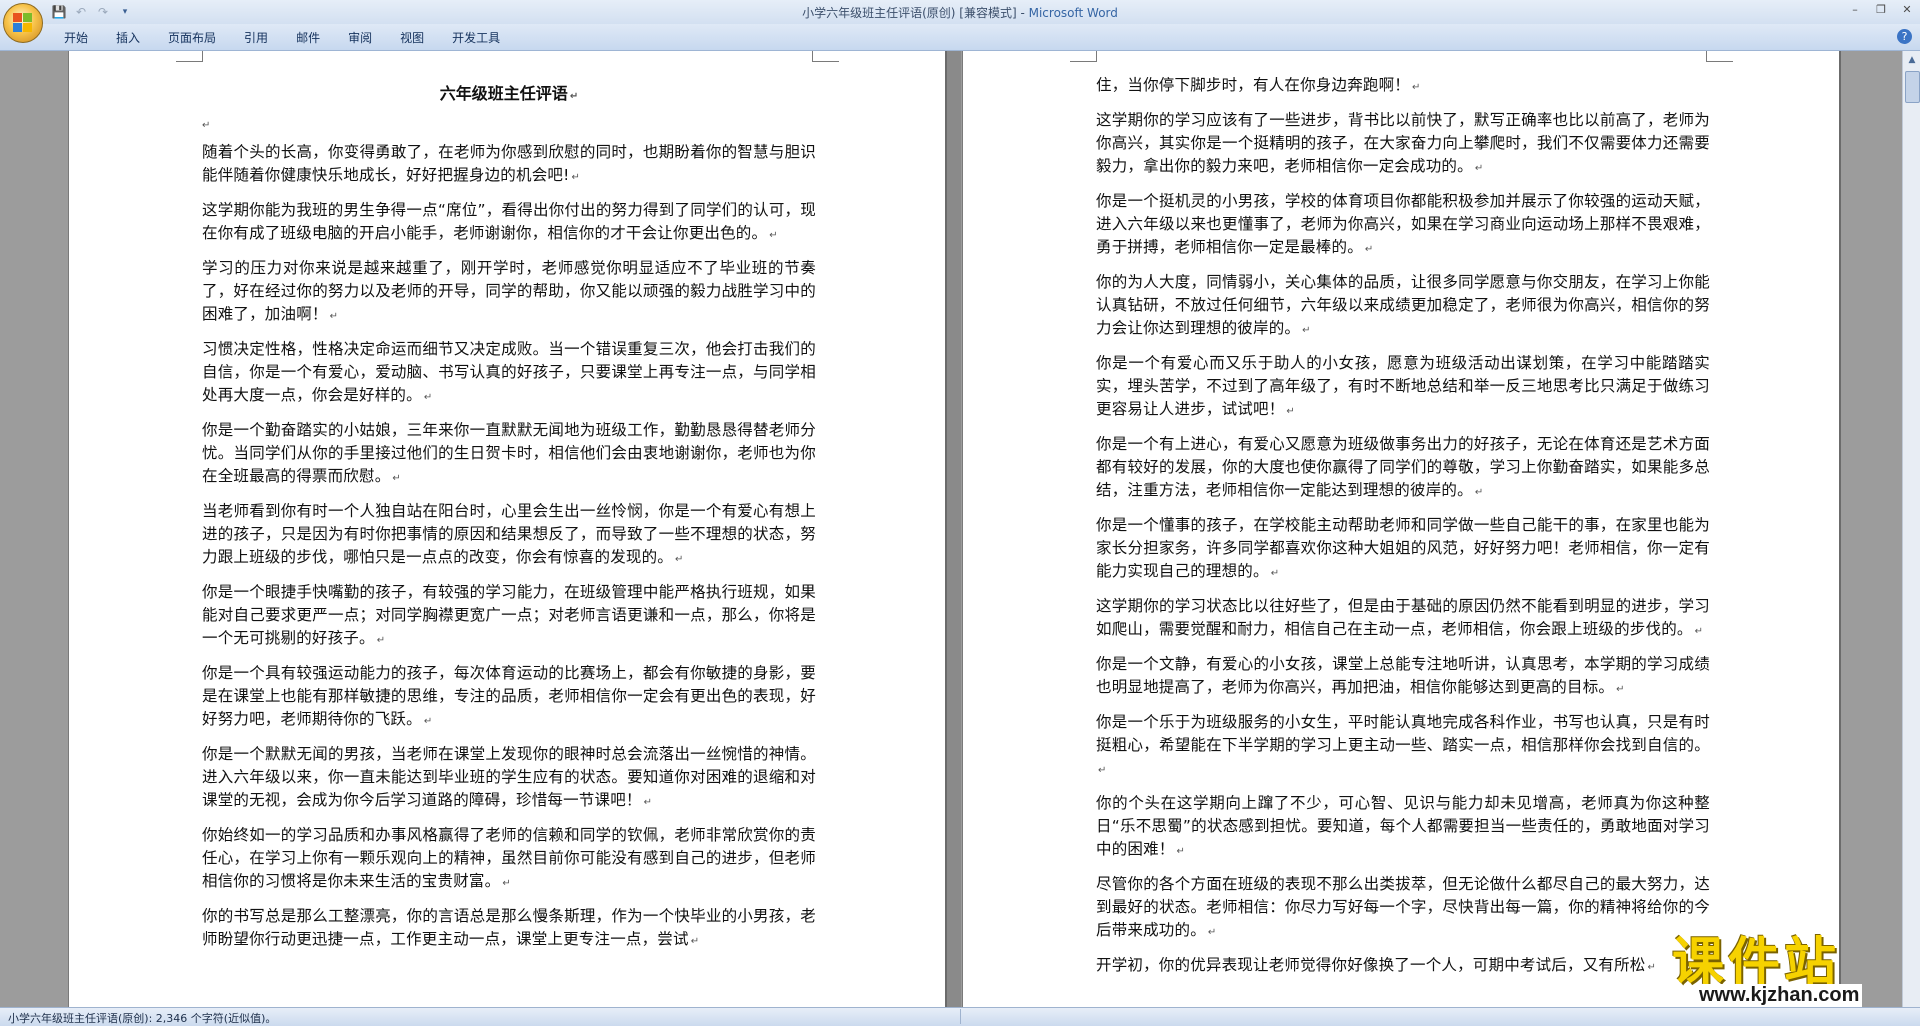 The height and width of the screenshot is (1026, 1920). What do you see at coordinates (1403, 966) in the screenshot?
I see `comment-paragraph: 开学初，你的优异表现让老师觉得你好像换了一个人，可期中考试后，又有所松` at bounding box center [1403, 966].